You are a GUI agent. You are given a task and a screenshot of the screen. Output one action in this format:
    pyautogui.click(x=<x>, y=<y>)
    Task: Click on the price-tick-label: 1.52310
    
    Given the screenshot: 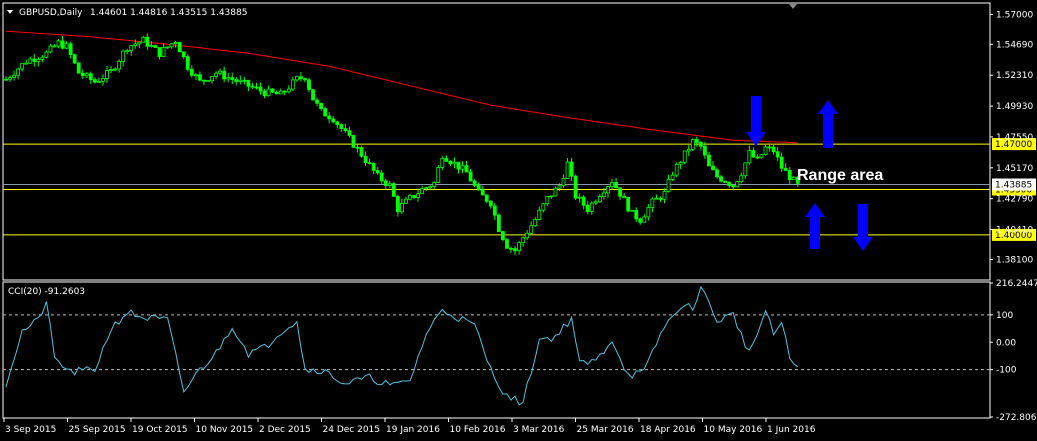 What is the action you would take?
    pyautogui.click(x=1014, y=76)
    